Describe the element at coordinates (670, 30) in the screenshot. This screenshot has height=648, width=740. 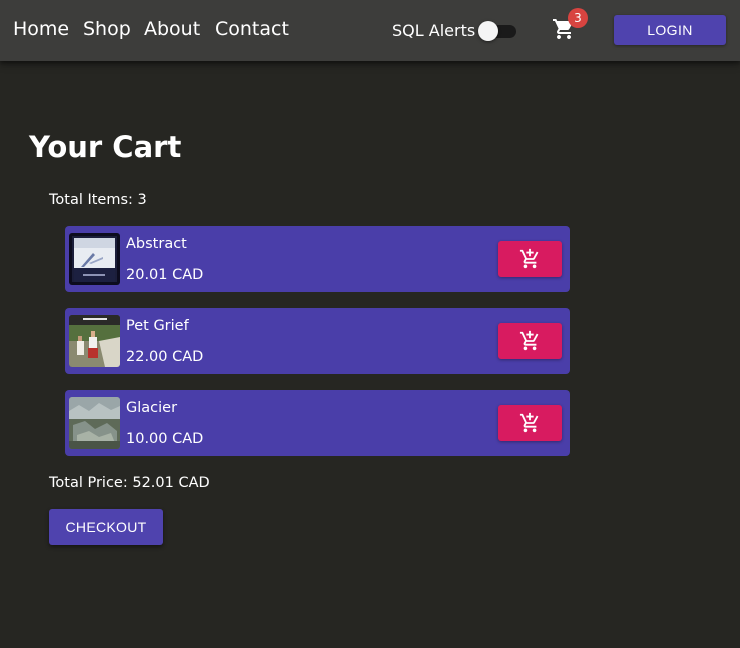
I see `login-button: LOGIN` at that location.